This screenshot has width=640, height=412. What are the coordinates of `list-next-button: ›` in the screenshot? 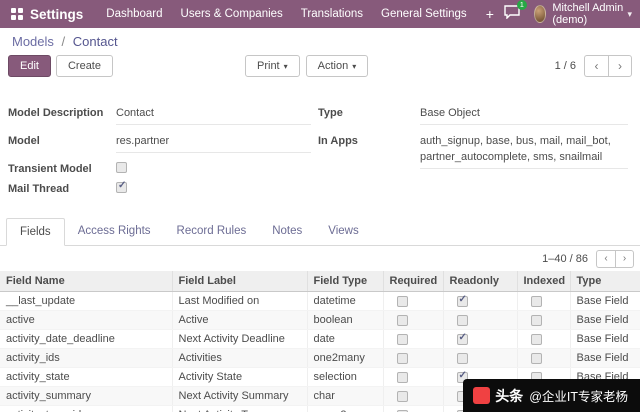 It's located at (624, 258).